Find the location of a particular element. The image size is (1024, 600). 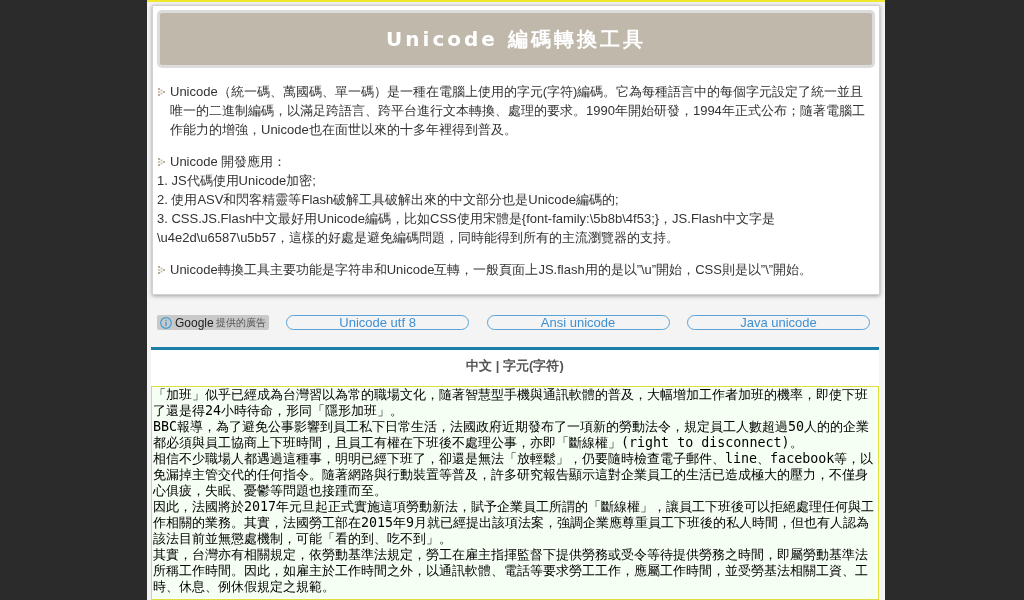

info-icon is located at coordinates (166, 322).